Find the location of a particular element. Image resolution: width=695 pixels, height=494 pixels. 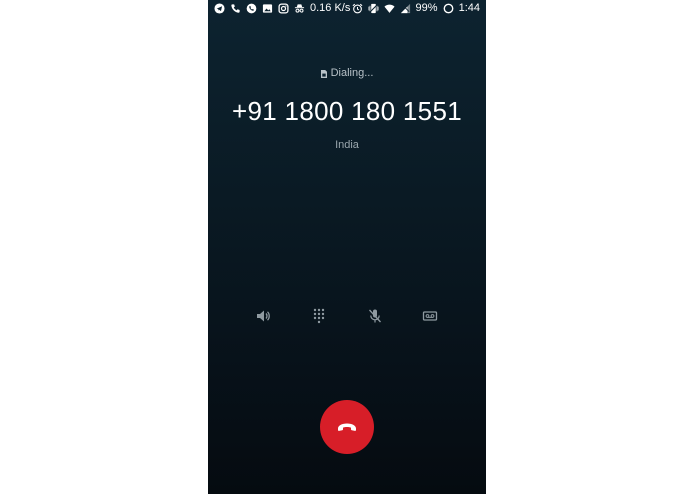

end-call-button is located at coordinates (347, 427).